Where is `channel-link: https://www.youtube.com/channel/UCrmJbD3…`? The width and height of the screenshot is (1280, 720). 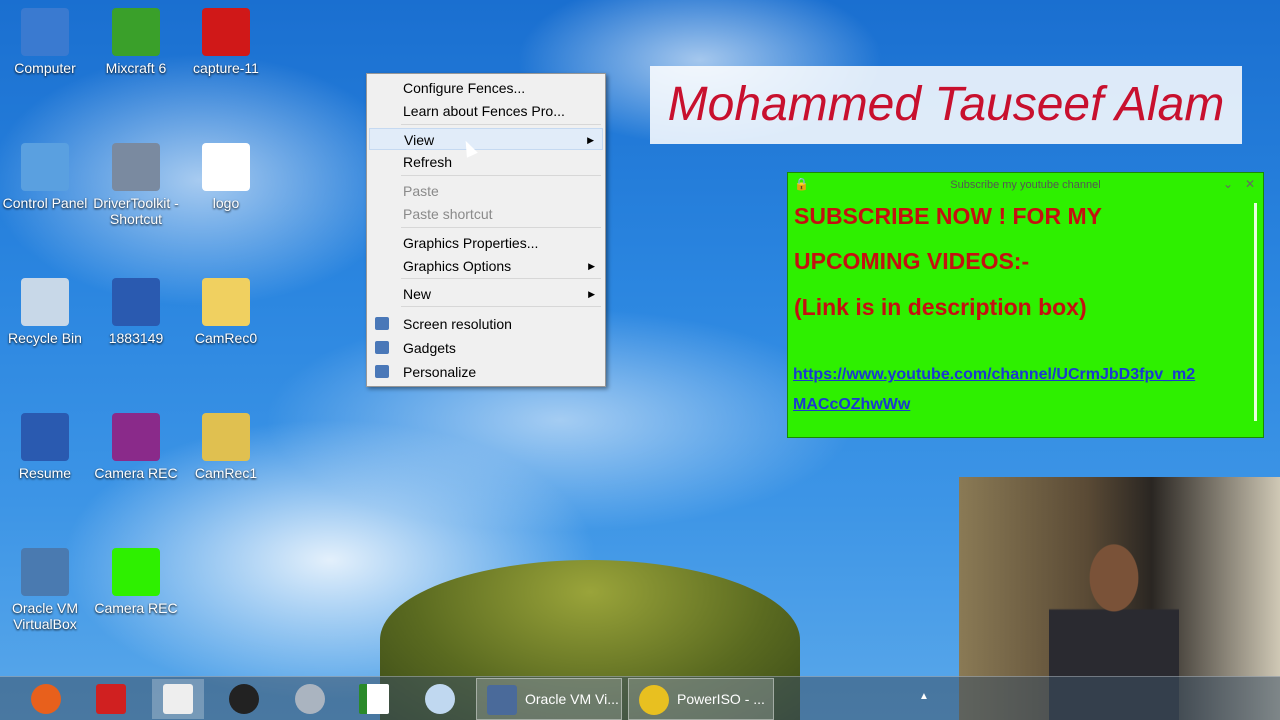 channel-link: https://www.youtube.com/channel/UCrmJbD3… is located at coordinates (994, 375).